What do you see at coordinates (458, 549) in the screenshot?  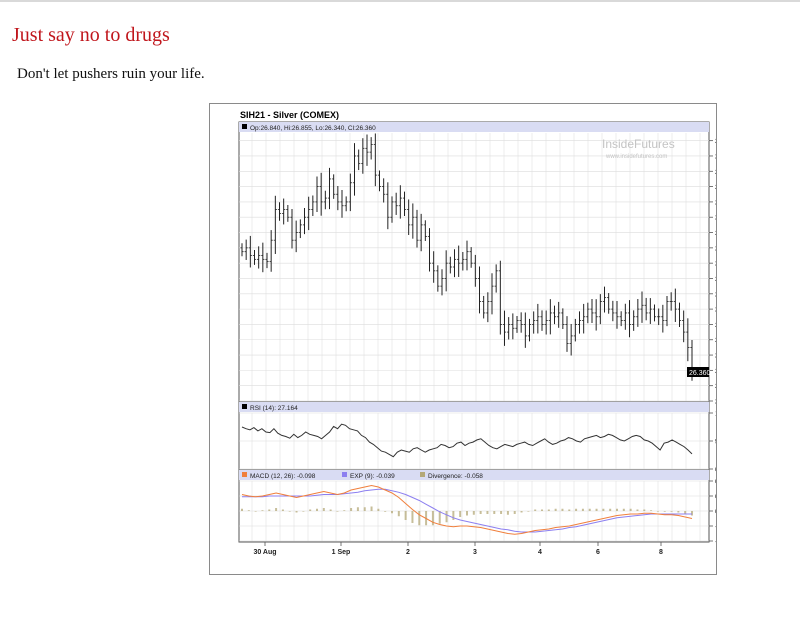 I see `x-axis-ticks: 30 Aug 1 Sep 2 3 4 6 8` at bounding box center [458, 549].